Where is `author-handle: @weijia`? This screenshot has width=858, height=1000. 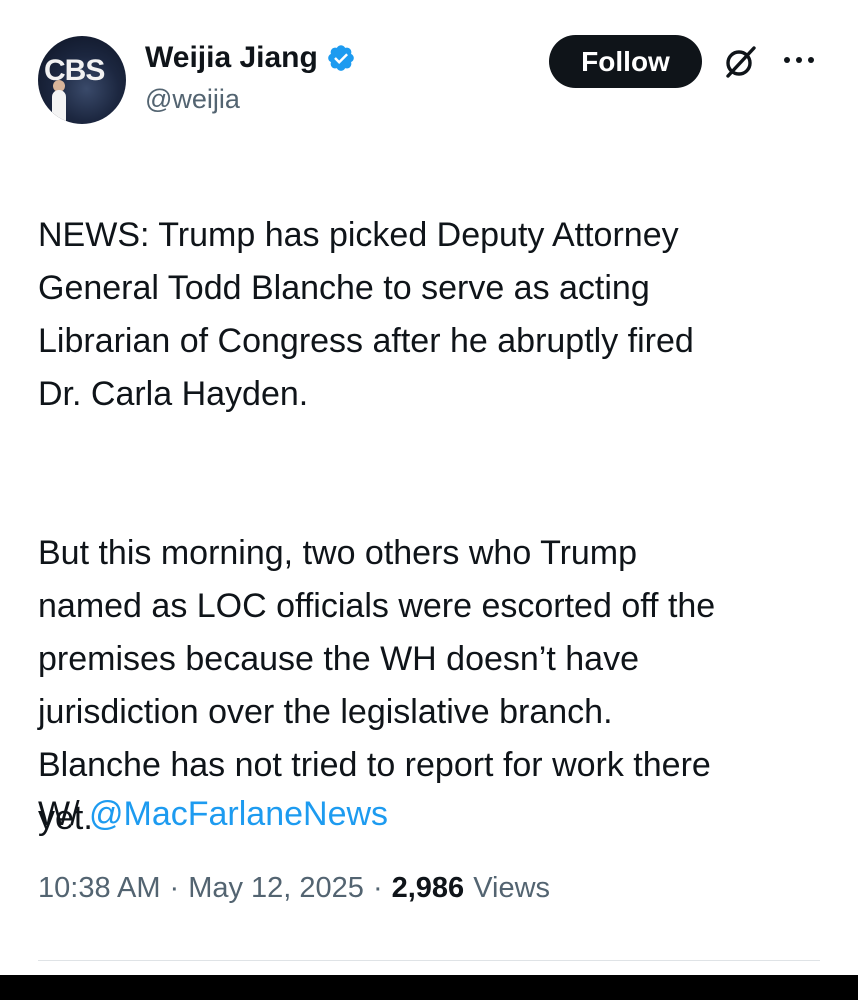 author-handle: @weijia is located at coordinates (192, 99).